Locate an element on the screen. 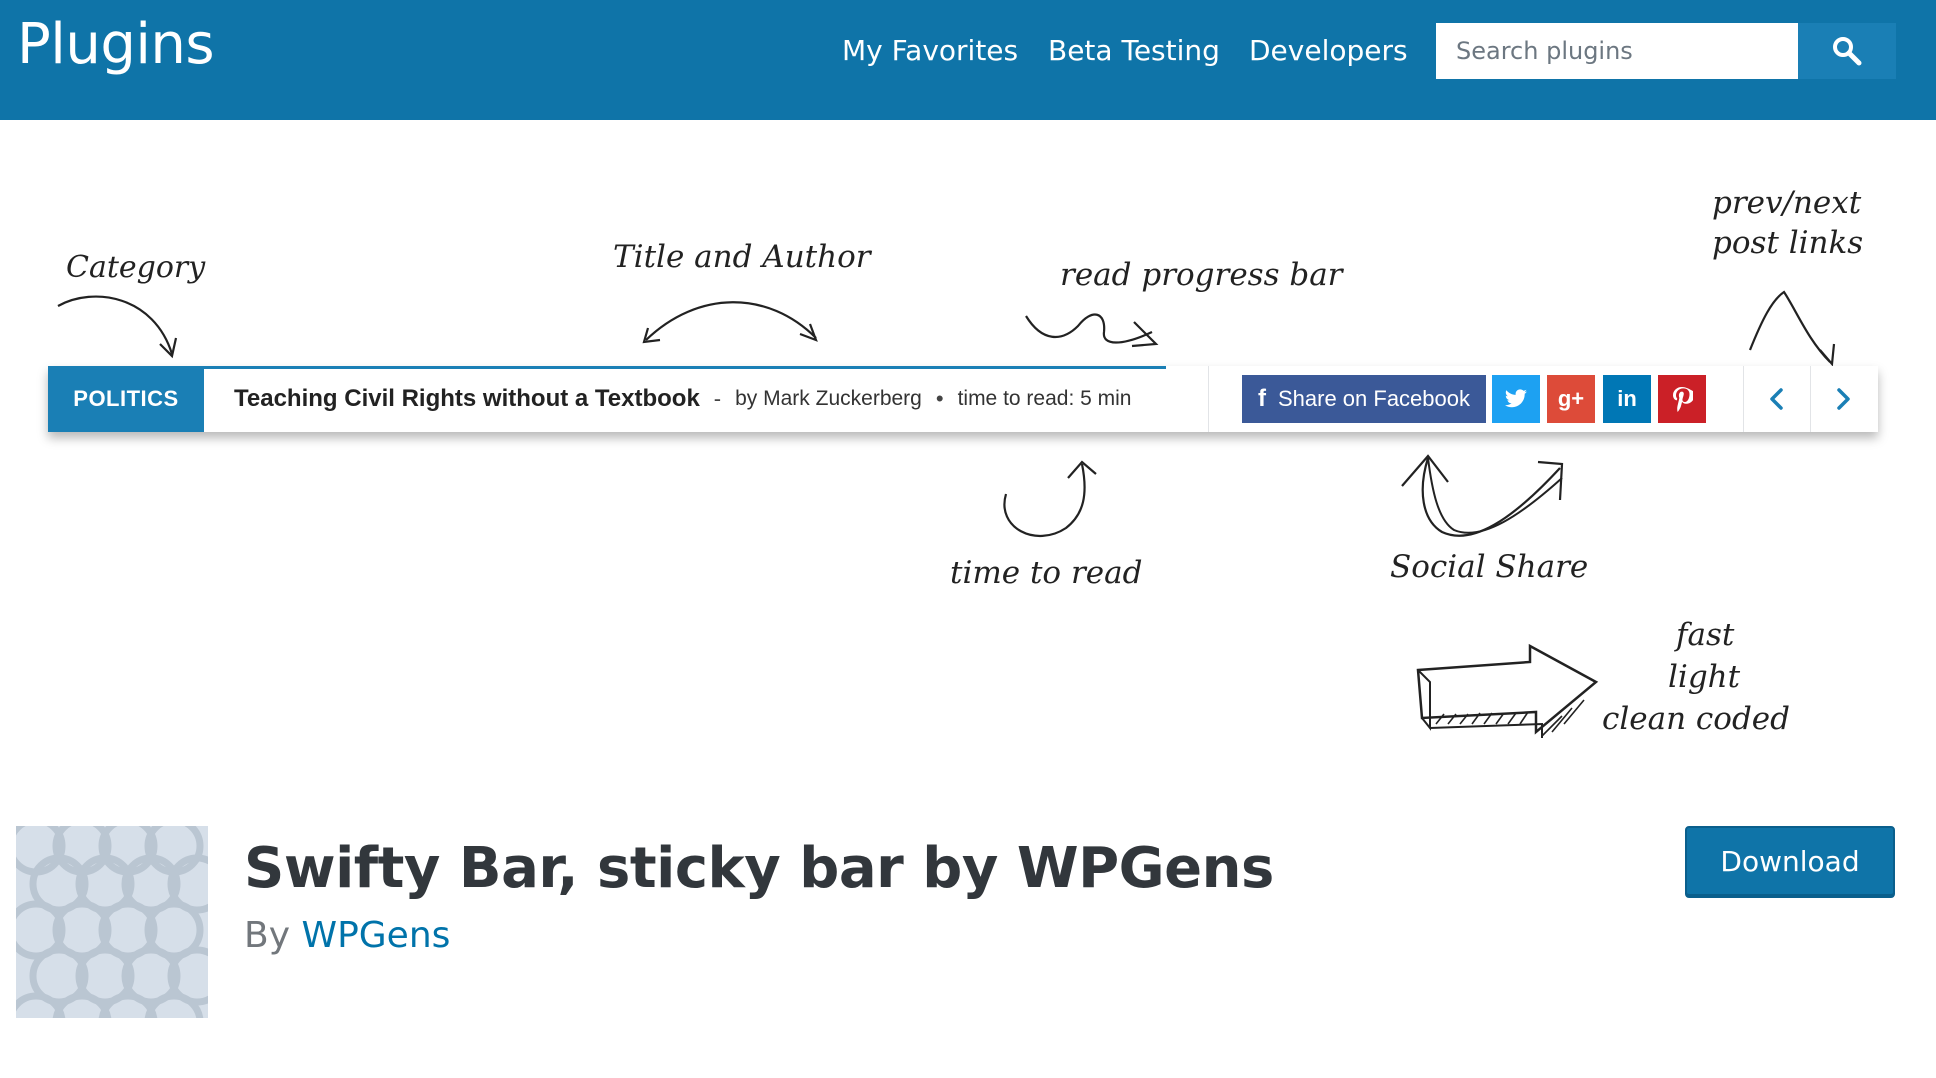 The image size is (1936, 1078). plugin-icon is located at coordinates (112, 922).